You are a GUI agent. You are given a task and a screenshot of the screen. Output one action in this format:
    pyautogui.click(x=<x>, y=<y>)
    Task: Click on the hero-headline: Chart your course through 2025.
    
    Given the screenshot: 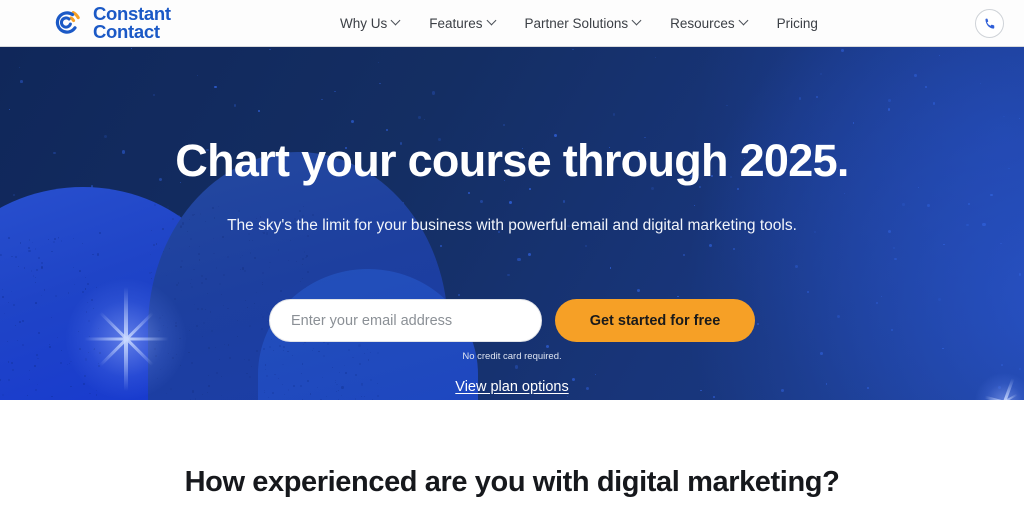 What is the action you would take?
    pyautogui.click(x=512, y=160)
    